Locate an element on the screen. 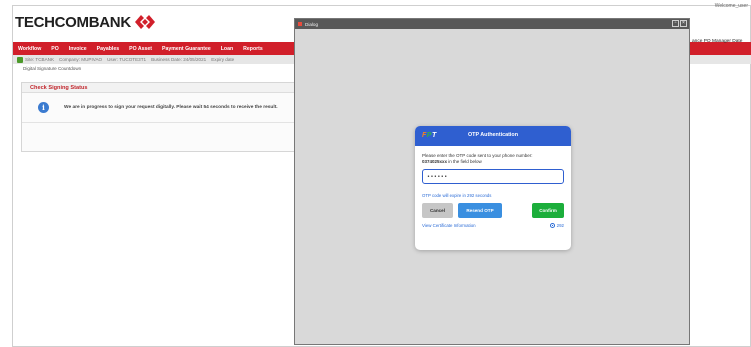  menu-item-loan: Loan is located at coordinates (227, 49).